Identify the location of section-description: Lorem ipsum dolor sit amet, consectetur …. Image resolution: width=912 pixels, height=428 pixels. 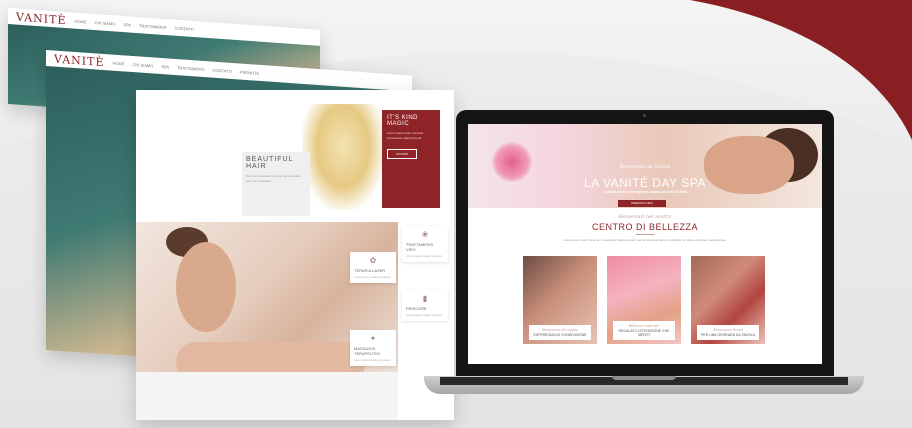
(645, 240).